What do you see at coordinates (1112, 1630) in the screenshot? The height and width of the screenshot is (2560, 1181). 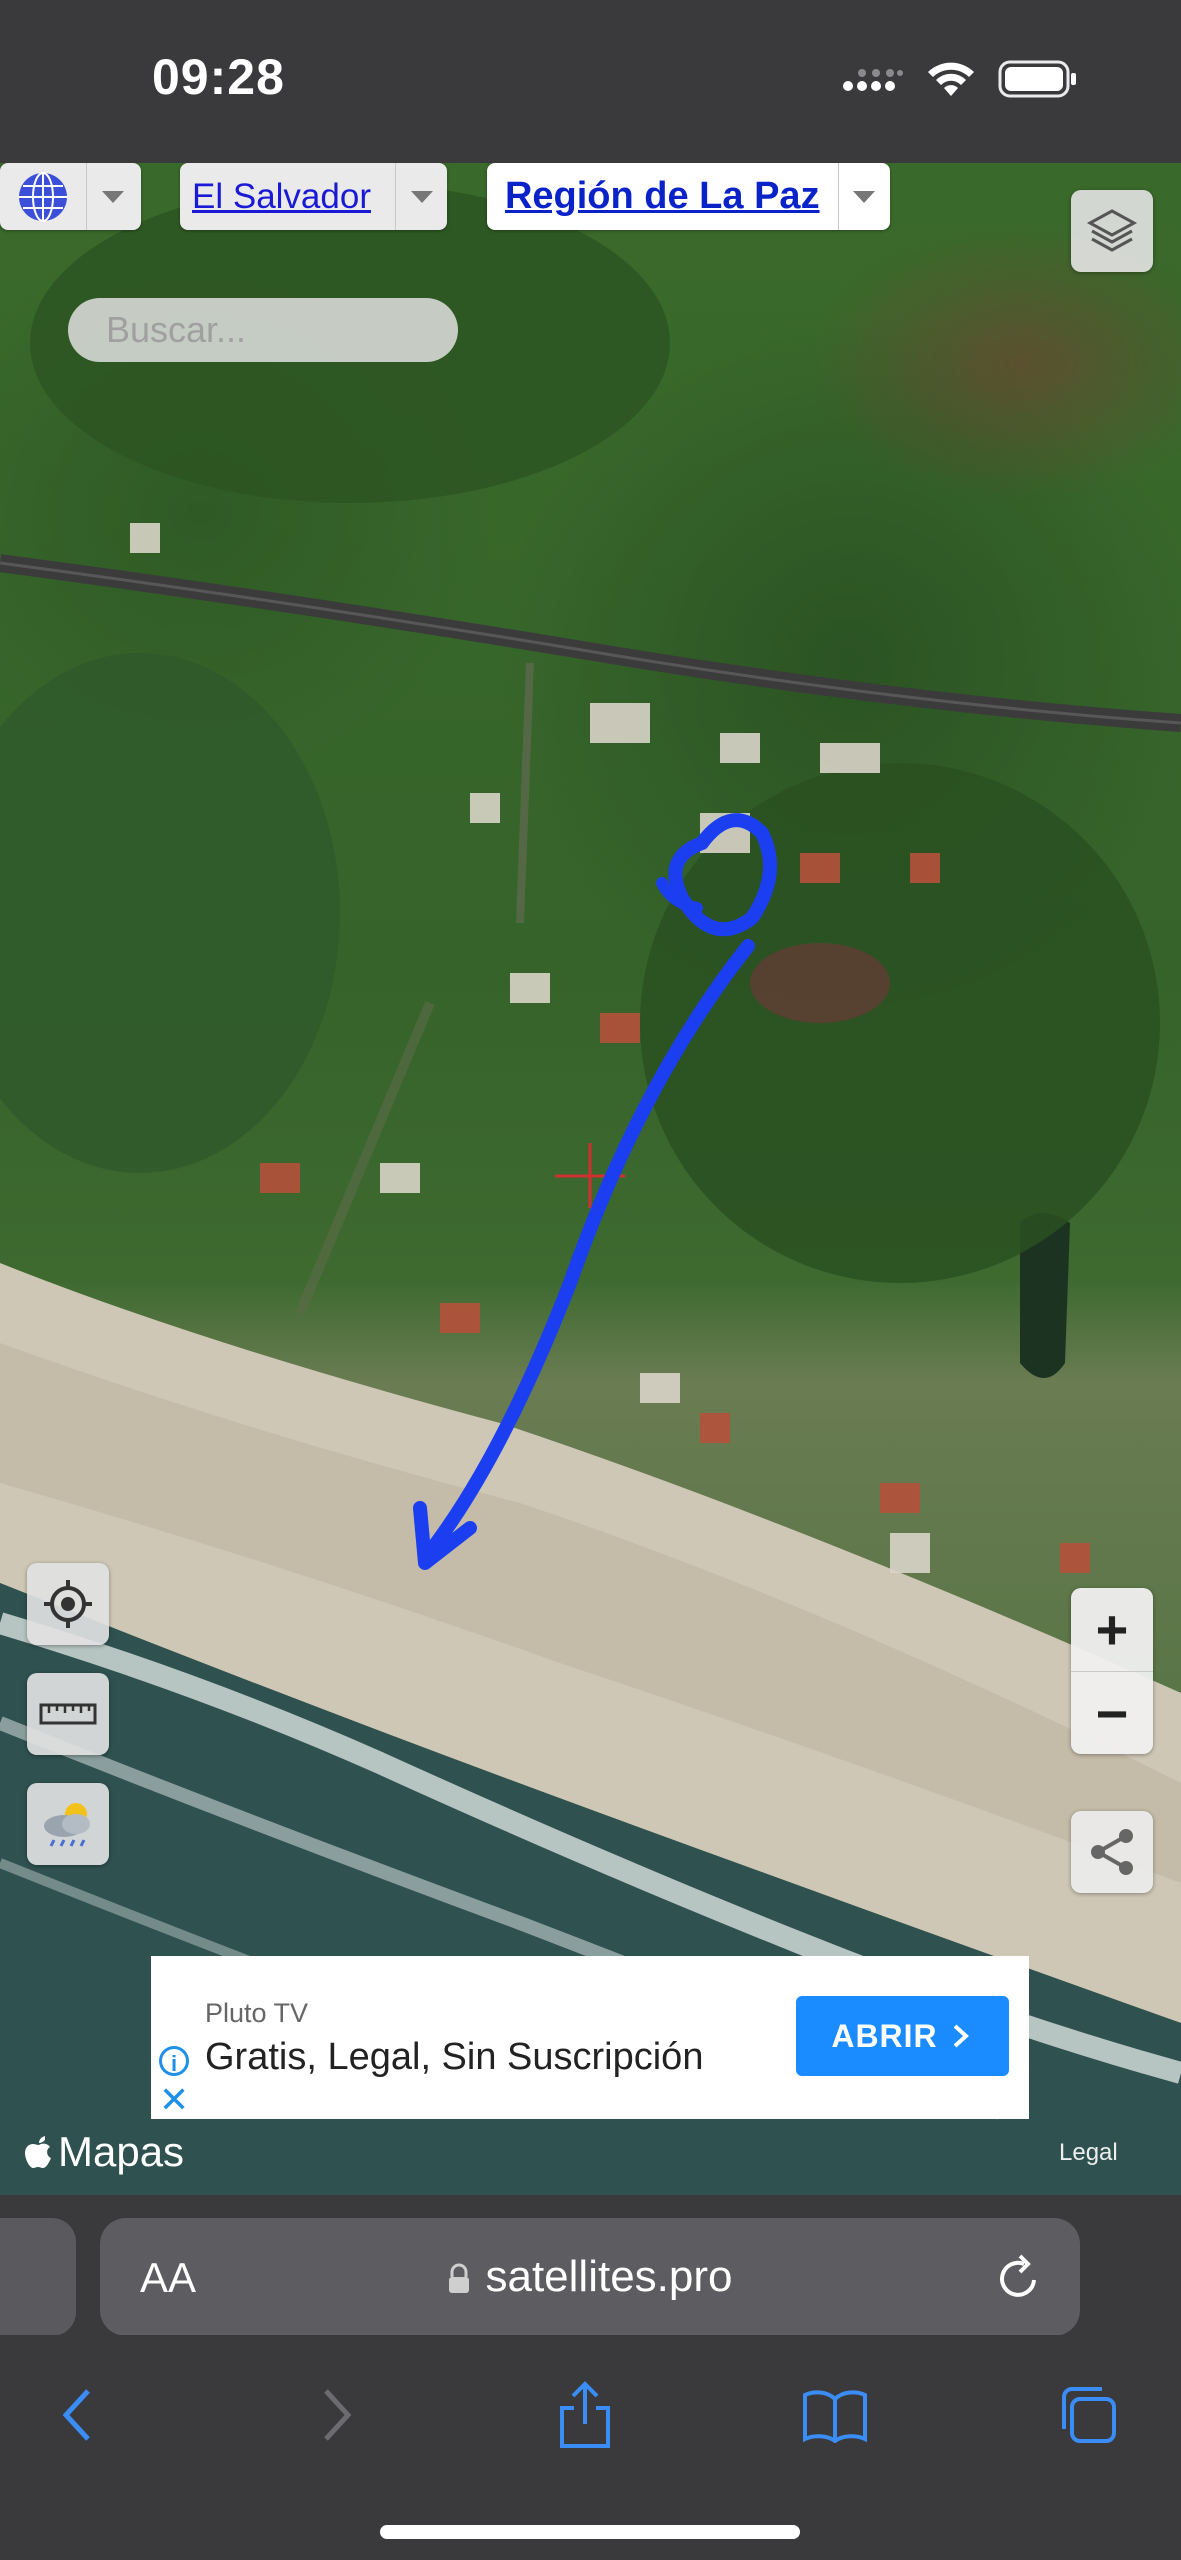 I see `zoom-in-button: +` at bounding box center [1112, 1630].